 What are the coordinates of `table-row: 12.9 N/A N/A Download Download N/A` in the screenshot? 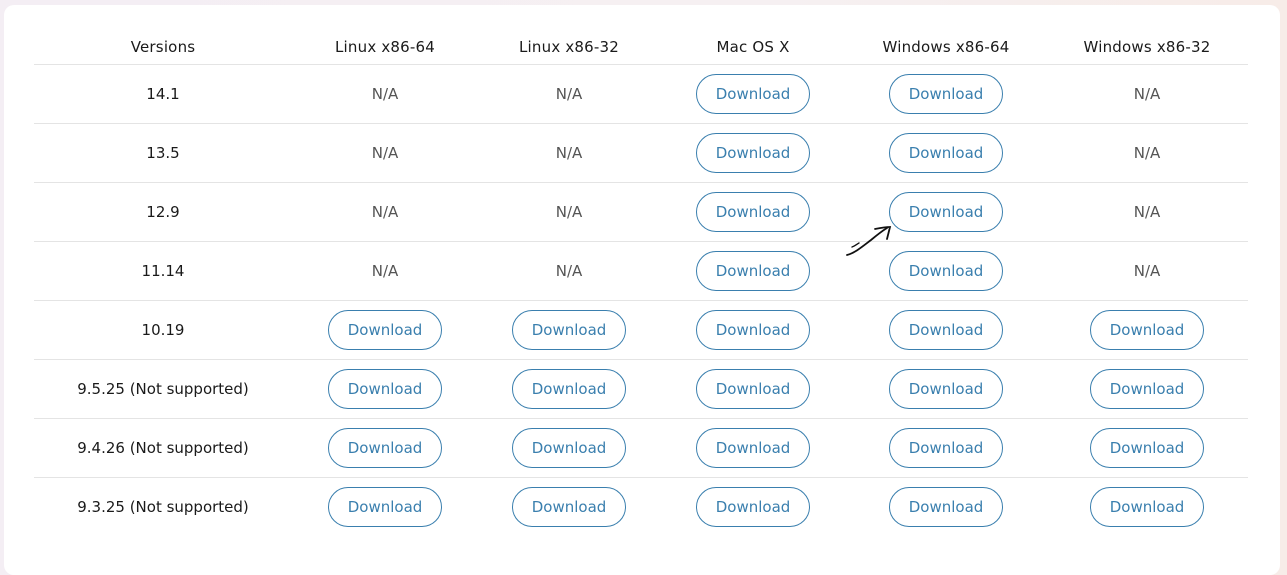 It's located at (641, 212).